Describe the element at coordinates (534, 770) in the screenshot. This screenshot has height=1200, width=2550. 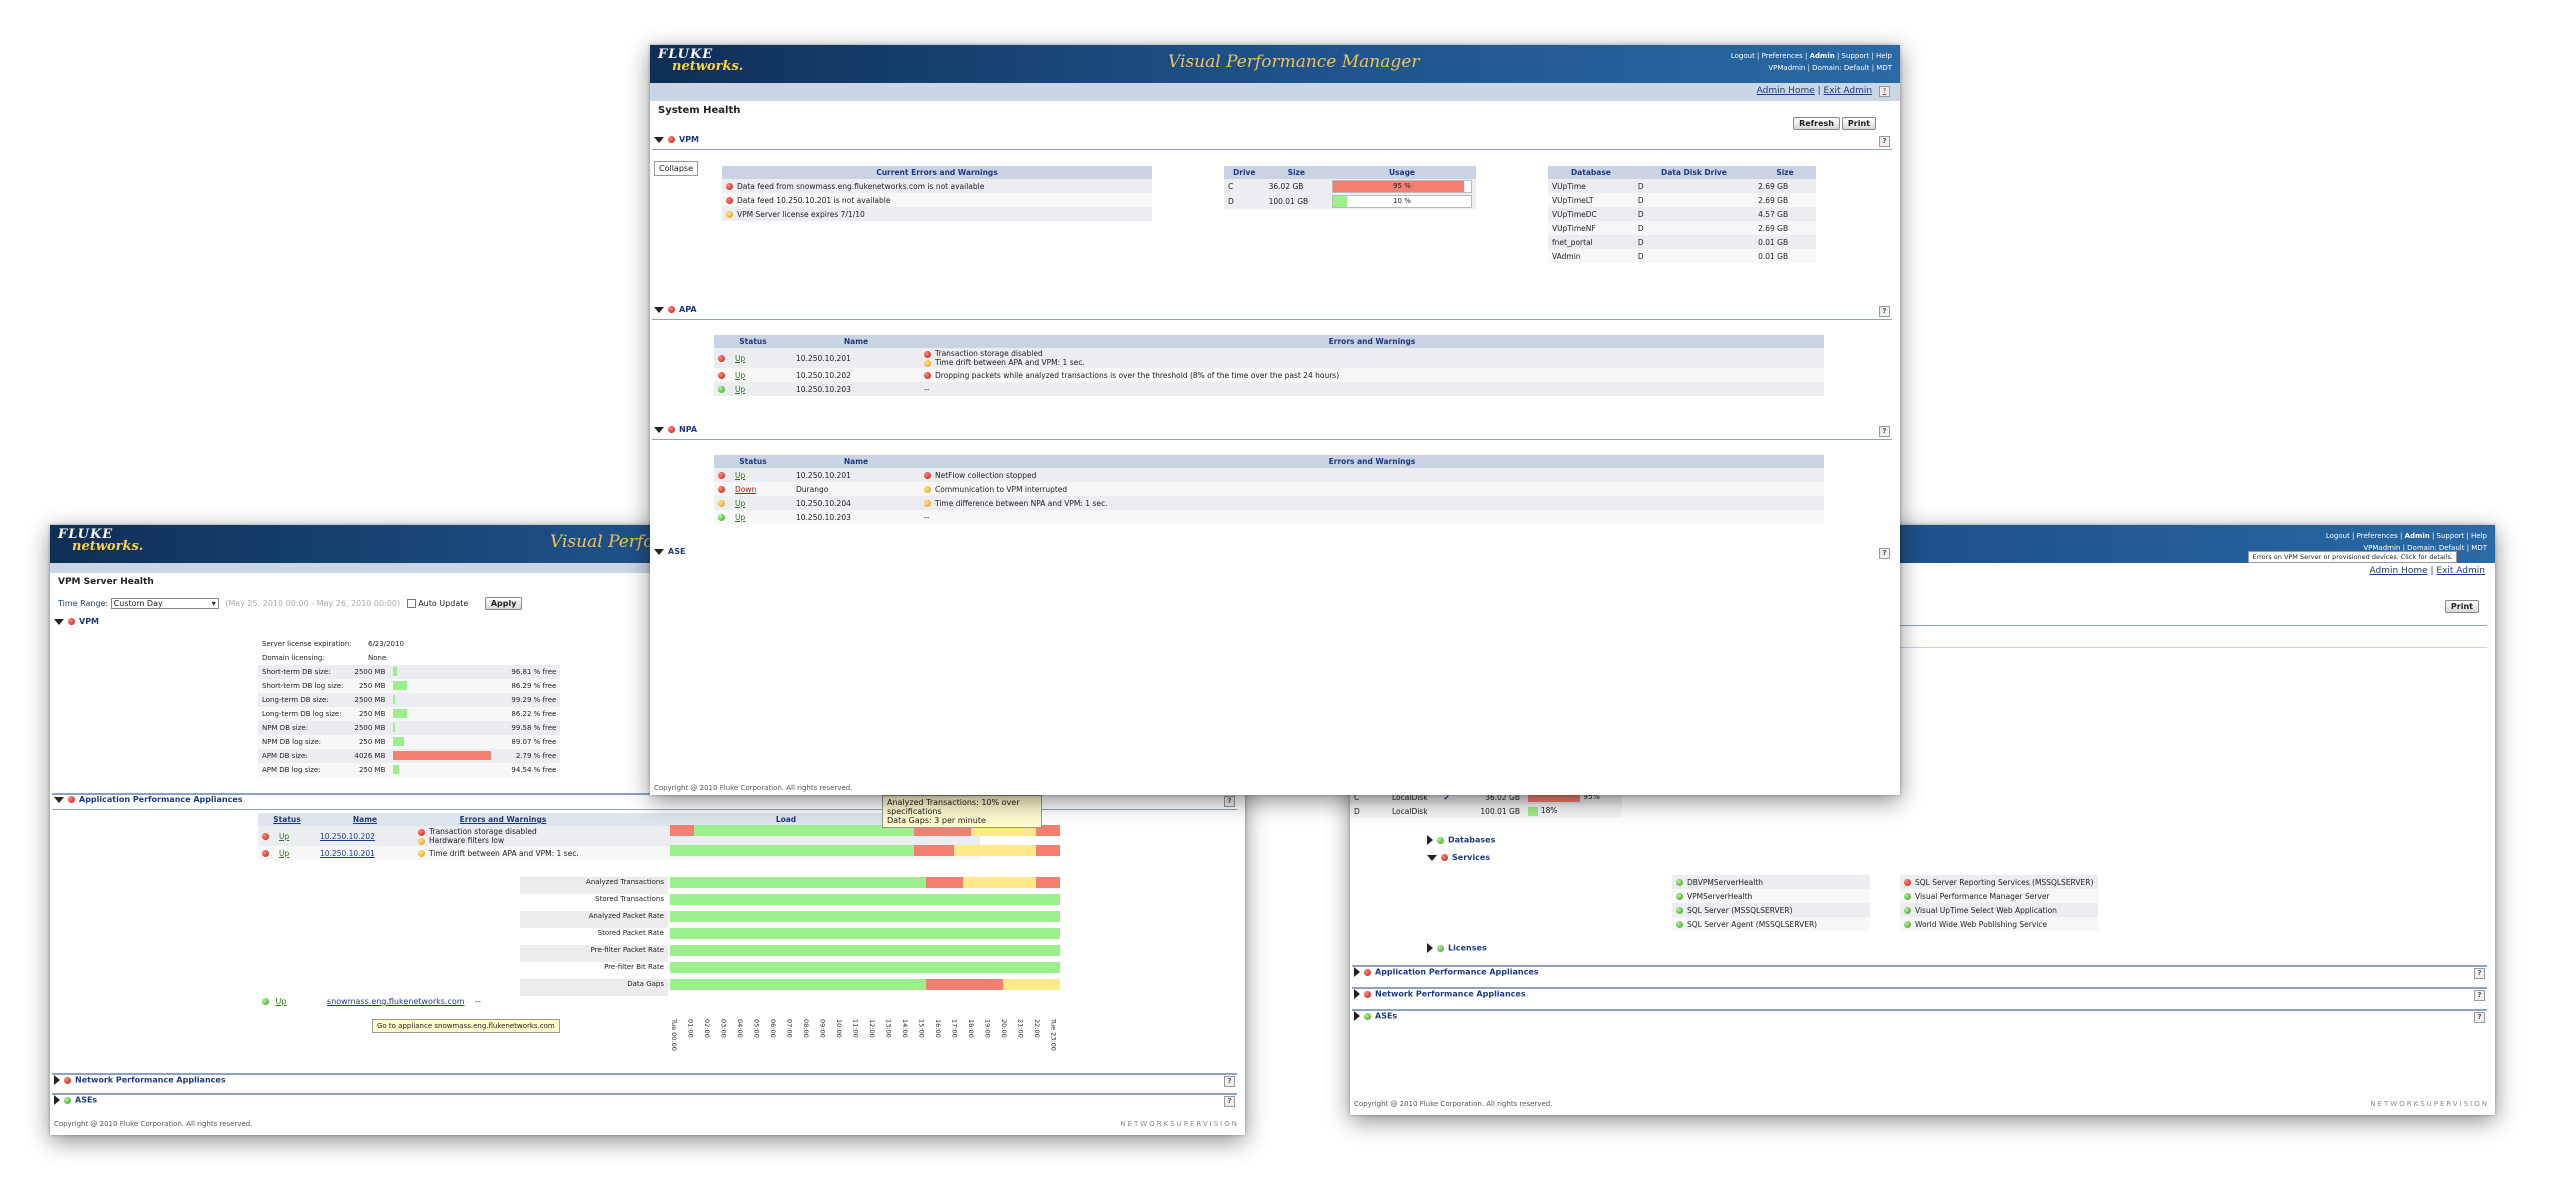
I see `db-free-label: 94.54 % free` at that location.